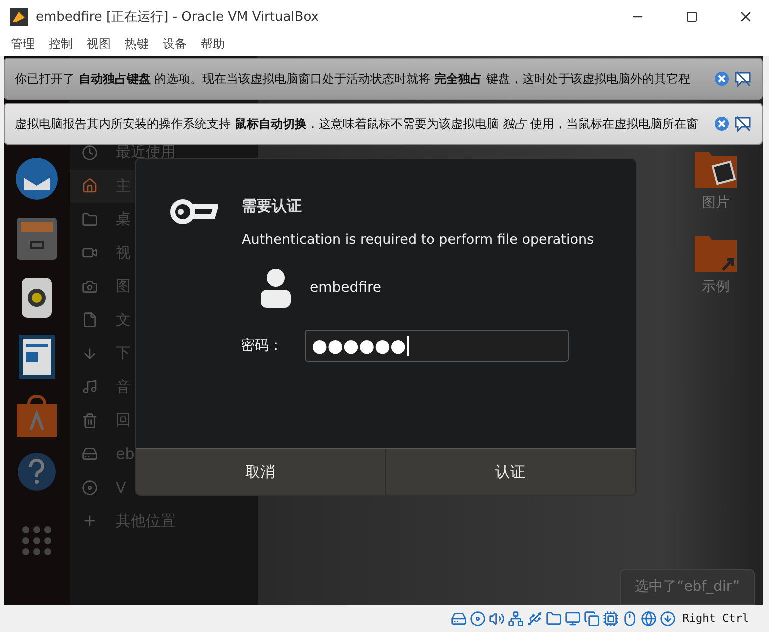  Describe the element at coordinates (353, 79) in the screenshot. I see `notification-text: 你已打开了 自动独占键盘 的选项。现在当该虚拟电脑窗口处于活动状态时就将 完全独占 键盘，这时处于该虚拟电脑外的其它程` at that location.